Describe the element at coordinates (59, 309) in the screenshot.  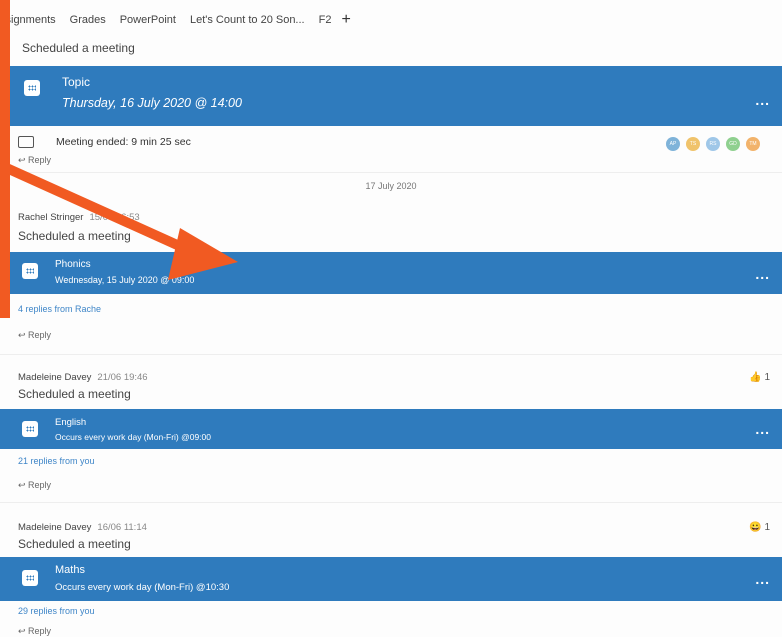
I see `replies-link: 4 replies from Rache` at that location.